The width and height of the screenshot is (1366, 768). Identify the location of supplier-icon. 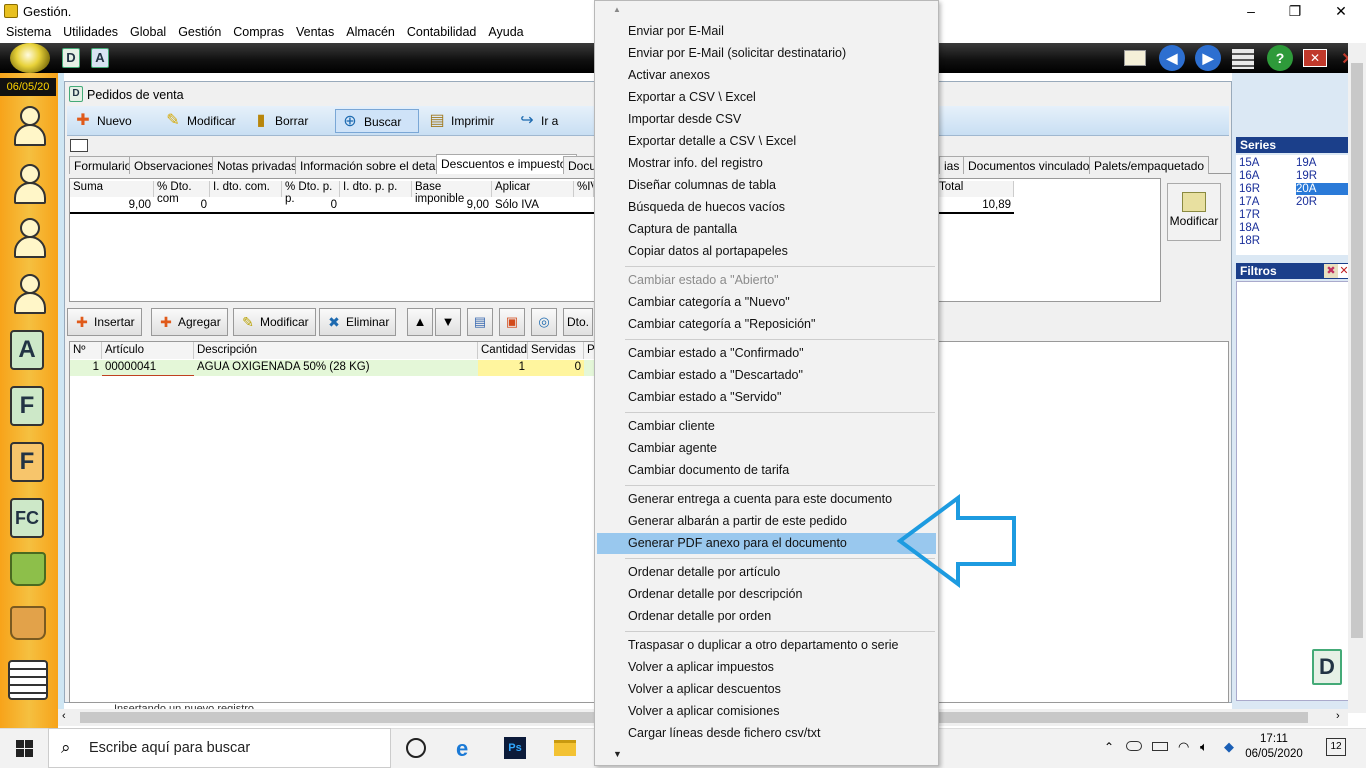
(30, 239).